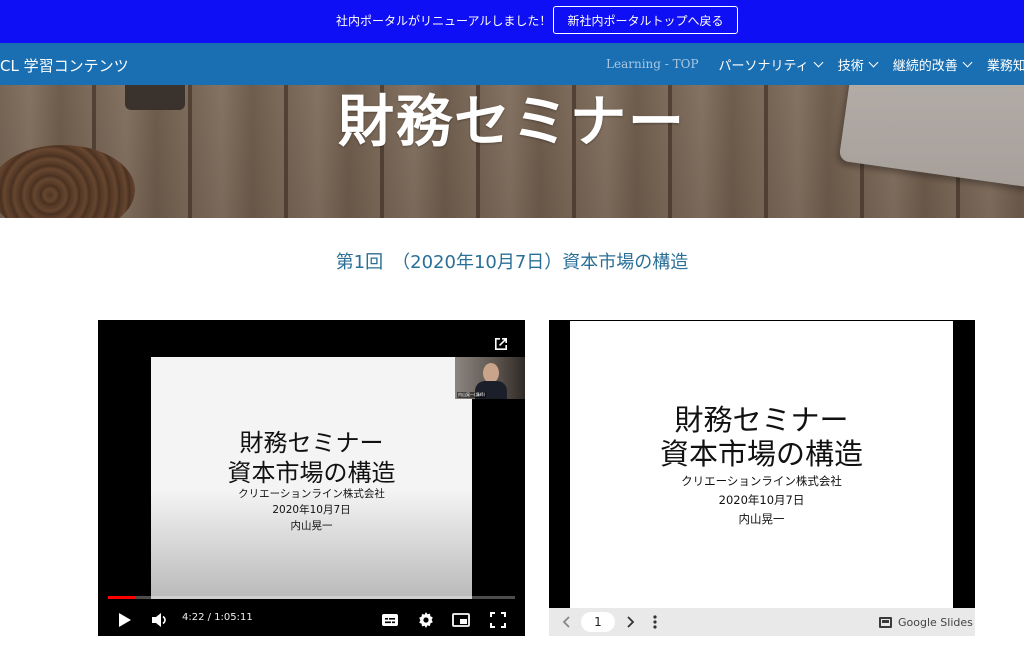 Image resolution: width=1024 pixels, height=648 pixels. I want to click on site-title: CL 学習コンテンツ, so click(64, 65).